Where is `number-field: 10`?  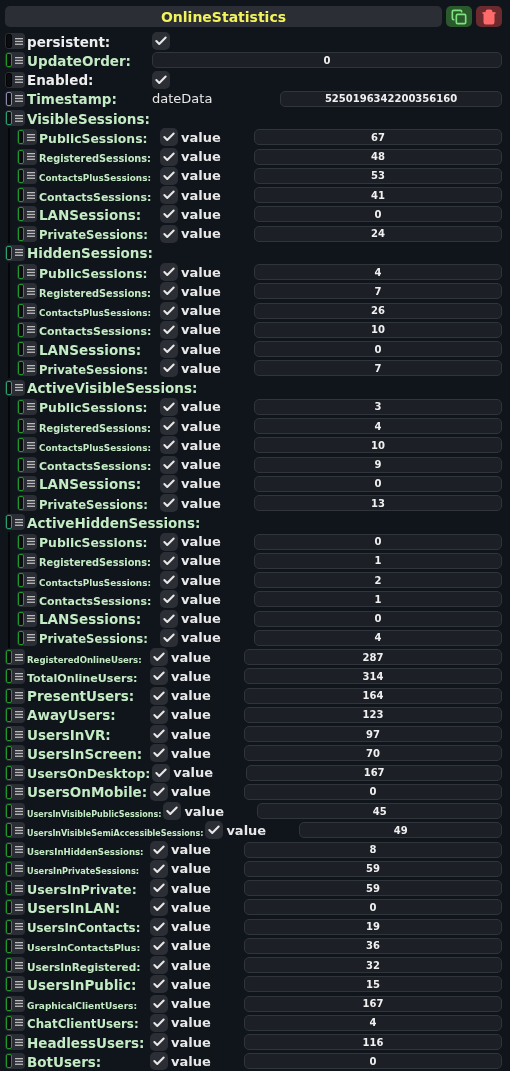 number-field: 10 is located at coordinates (378, 329).